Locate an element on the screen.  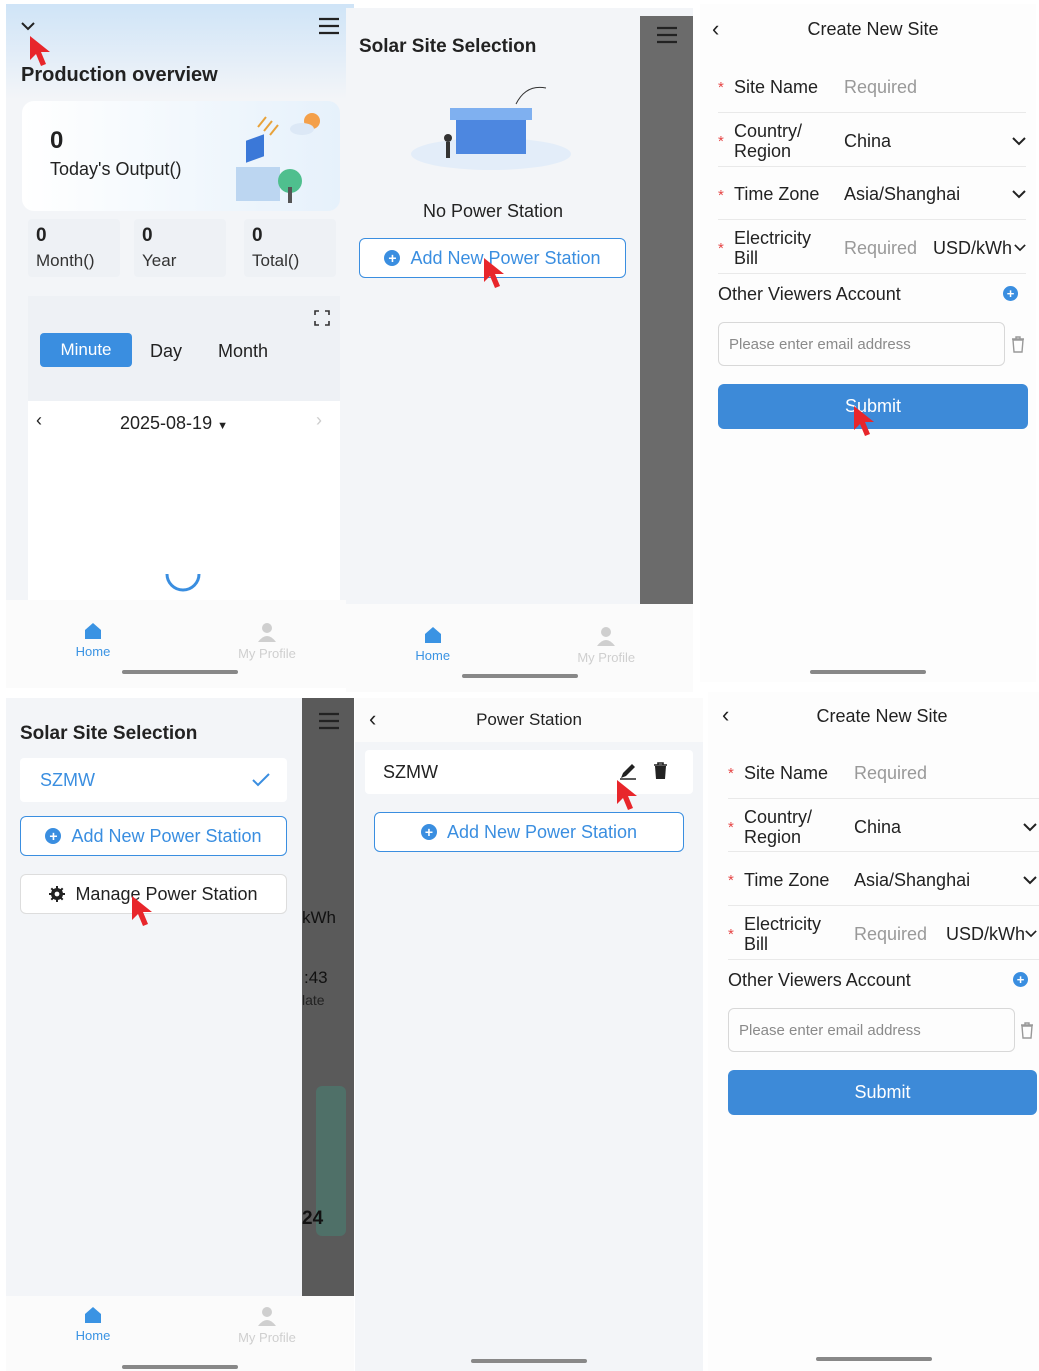
timezone-label: Time Zone is located at coordinates (787, 880).